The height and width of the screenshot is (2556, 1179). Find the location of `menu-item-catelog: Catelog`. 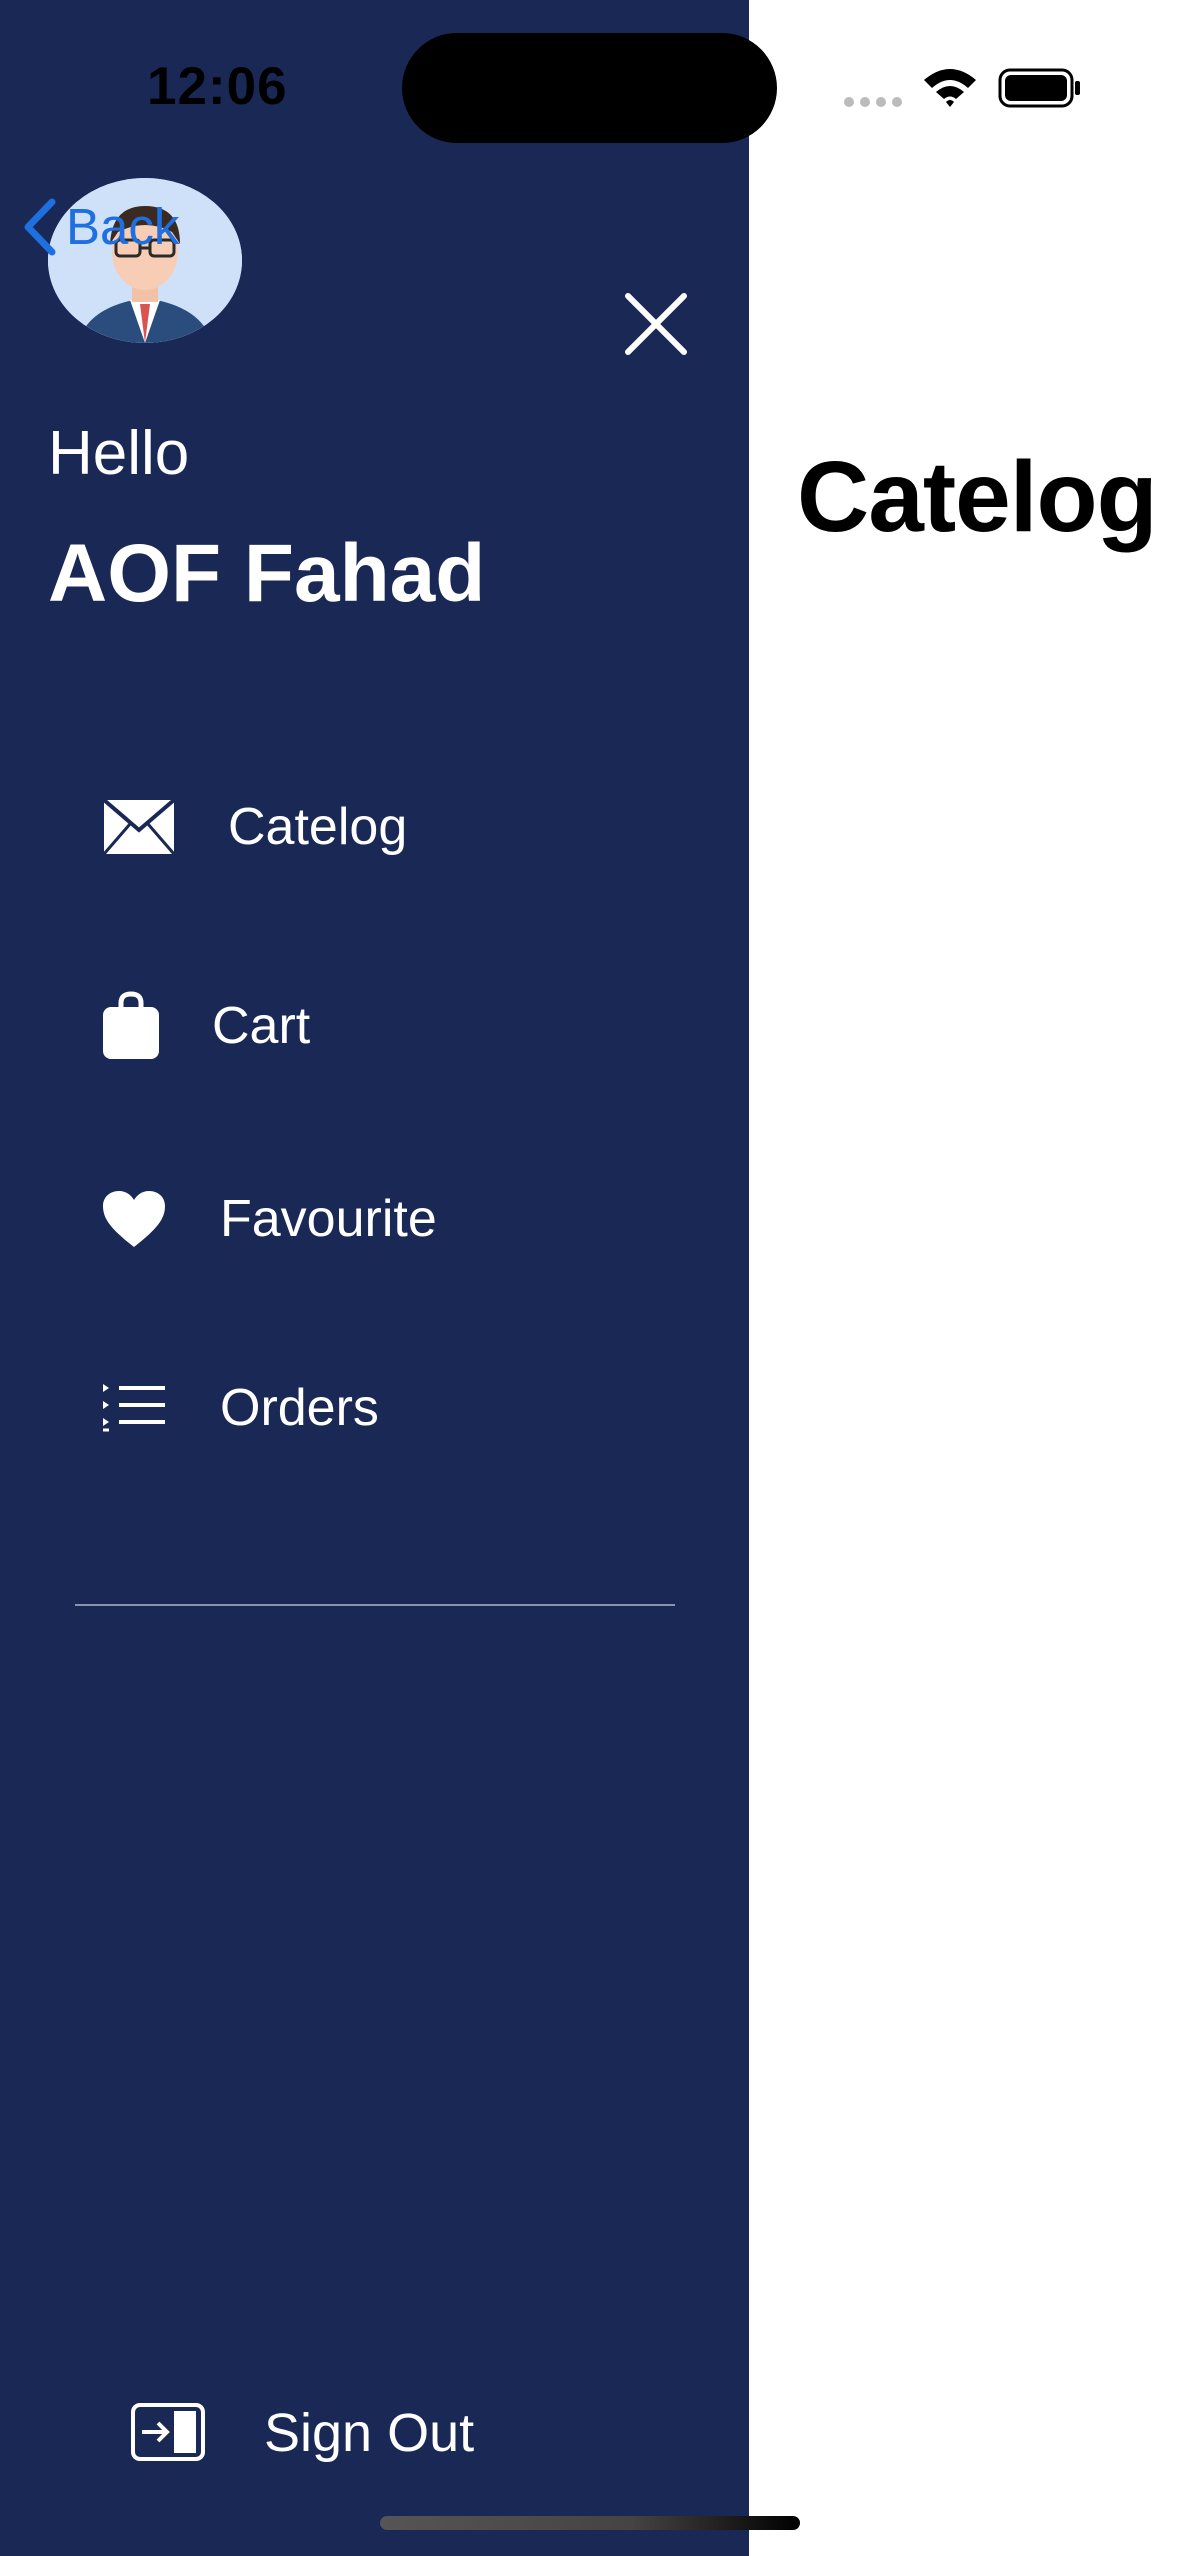

menu-item-catelog: Catelog is located at coordinates (253, 827).